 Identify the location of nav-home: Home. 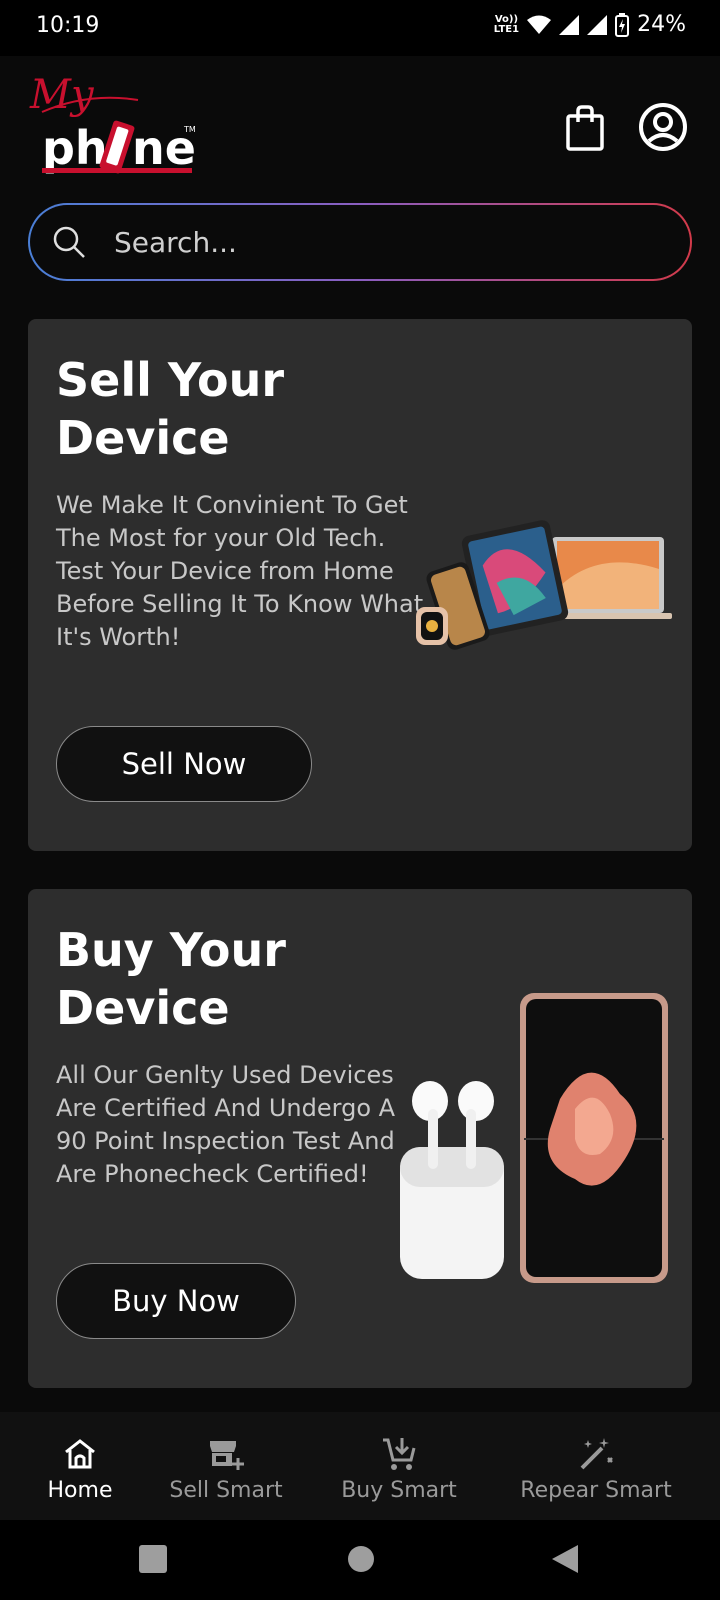
(80, 1466).